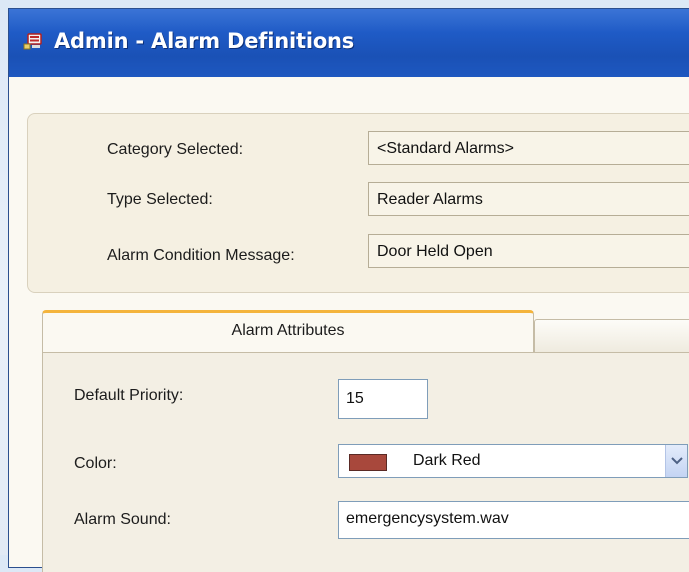 The height and width of the screenshot is (572, 689). What do you see at coordinates (368, 462) in the screenshot?
I see `color-swatch` at bounding box center [368, 462].